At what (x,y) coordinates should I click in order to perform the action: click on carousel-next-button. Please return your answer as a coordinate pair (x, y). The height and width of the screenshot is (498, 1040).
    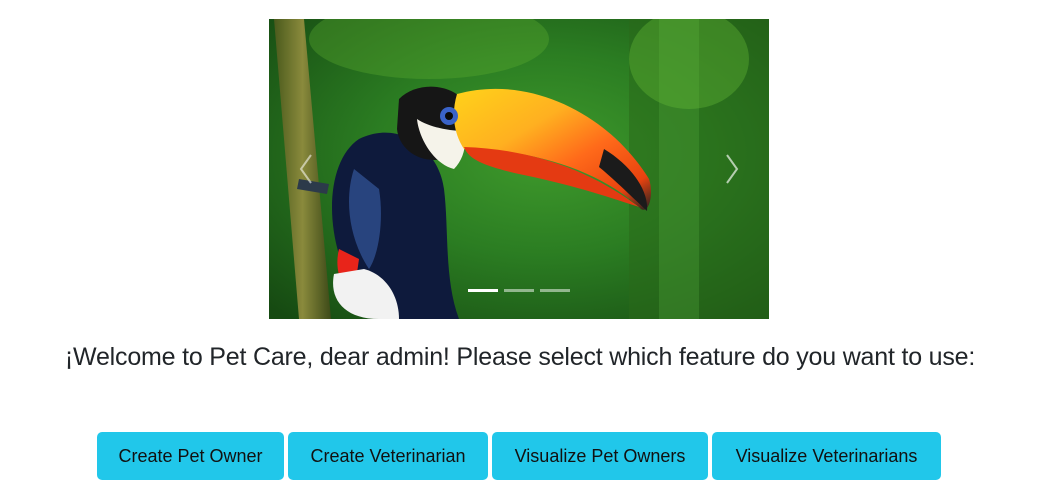
    Looking at the image, I should click on (732, 169).